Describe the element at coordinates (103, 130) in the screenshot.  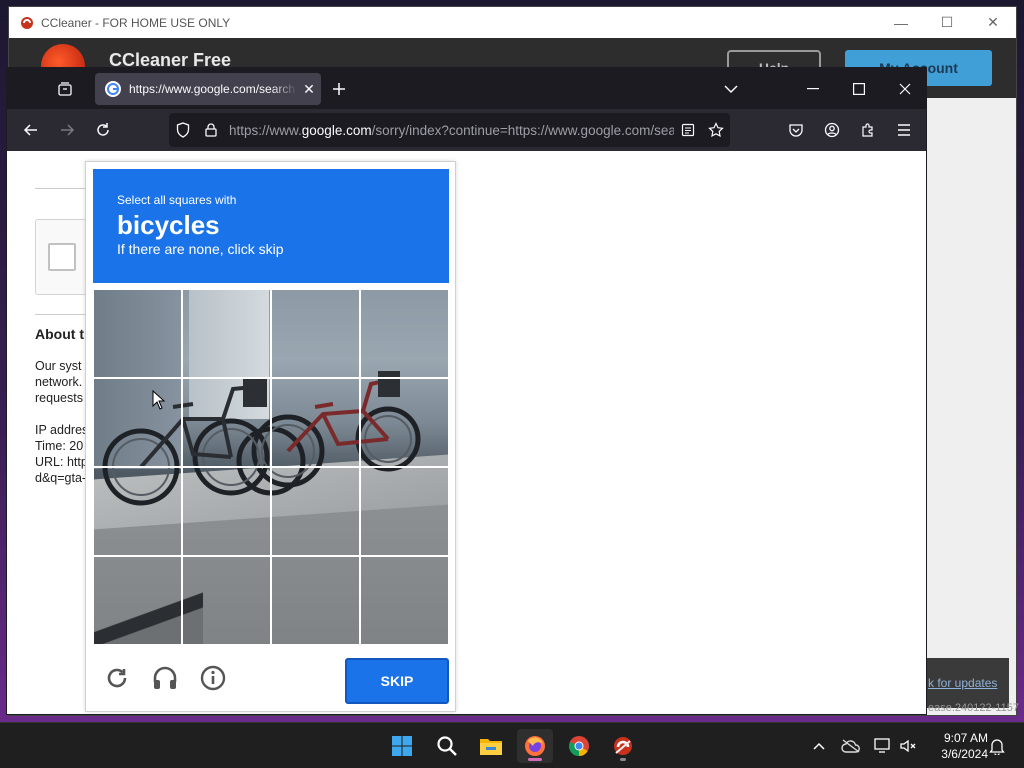
I see `reload-button` at that location.